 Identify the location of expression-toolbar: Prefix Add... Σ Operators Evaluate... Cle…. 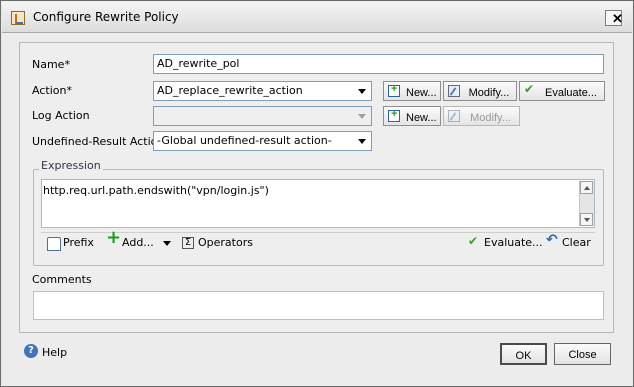
(318, 243).